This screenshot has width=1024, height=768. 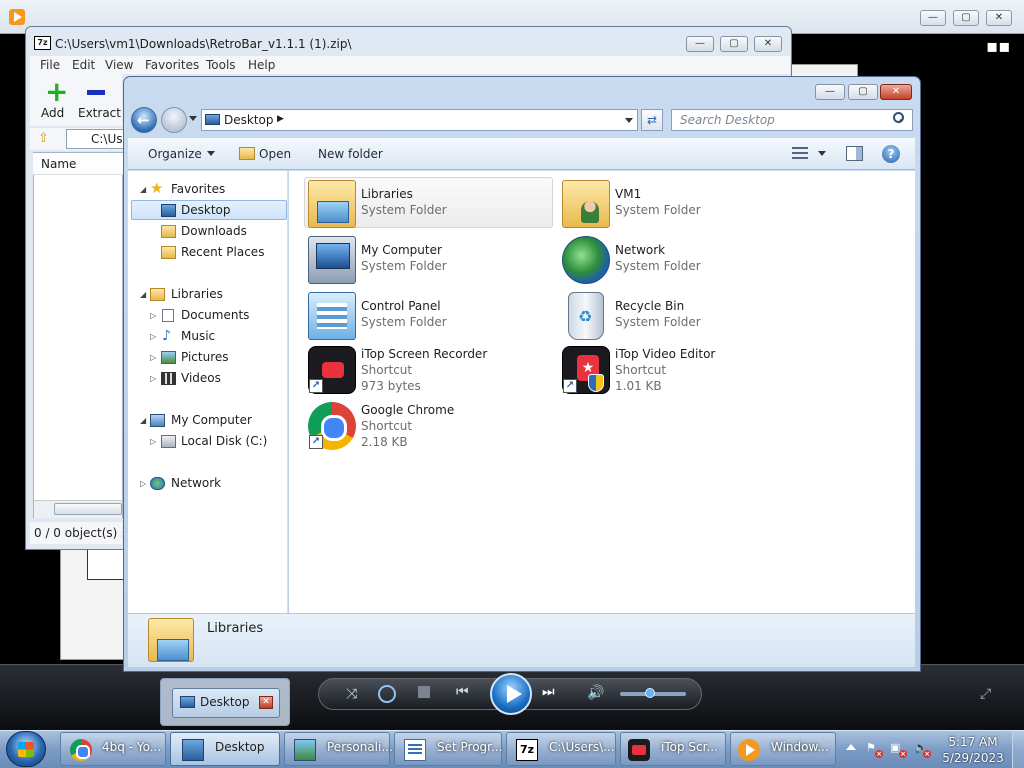 What do you see at coordinates (391, 386) in the screenshot?
I see `tile-size: 973 bytes` at bounding box center [391, 386].